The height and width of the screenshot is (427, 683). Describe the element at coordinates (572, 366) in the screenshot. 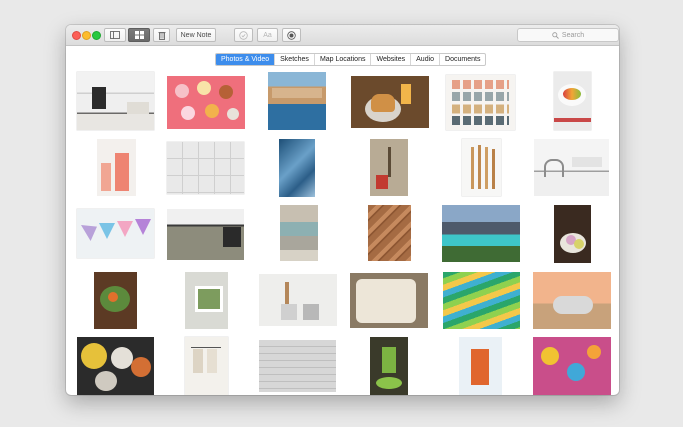

I see `photo-fruit-tablecloth` at that location.